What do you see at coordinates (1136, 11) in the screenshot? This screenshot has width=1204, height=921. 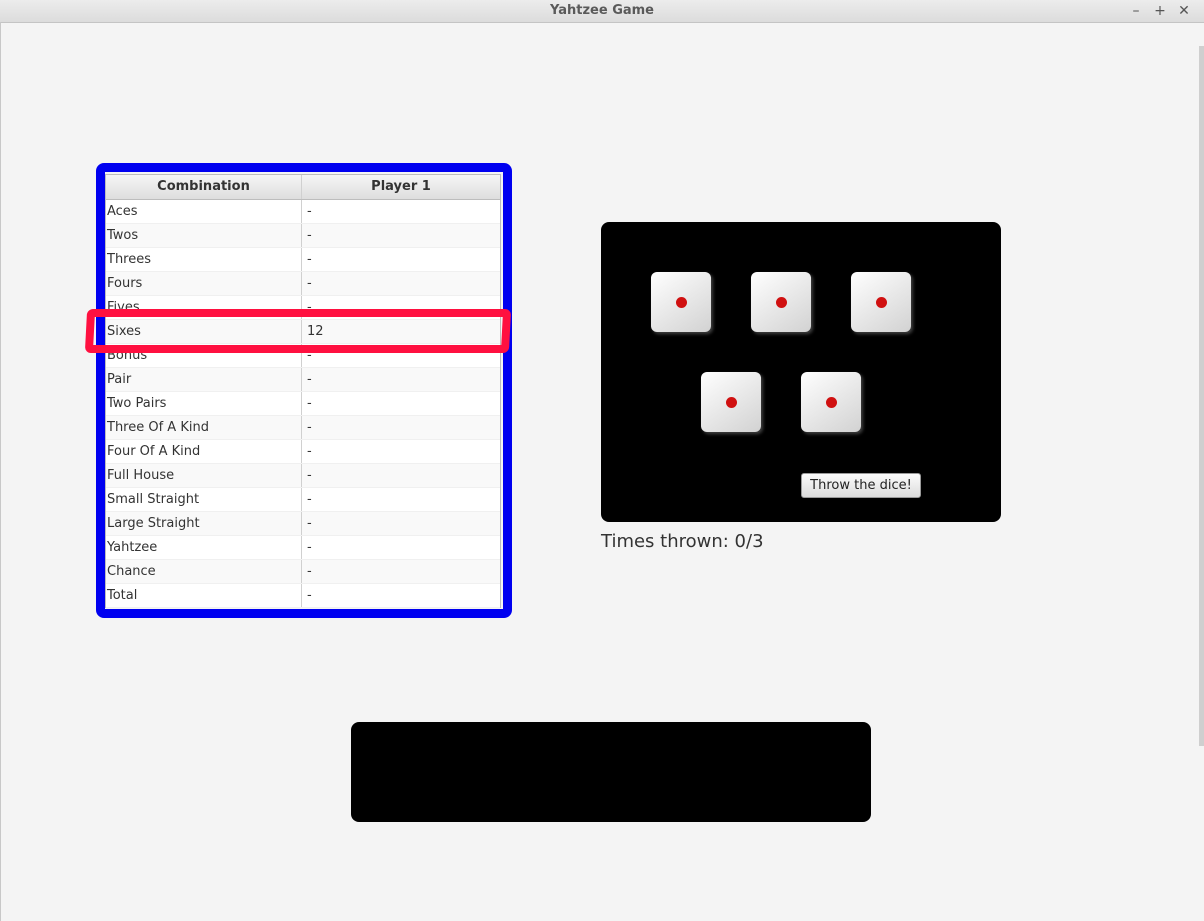 I see `minimize-button: –` at bounding box center [1136, 11].